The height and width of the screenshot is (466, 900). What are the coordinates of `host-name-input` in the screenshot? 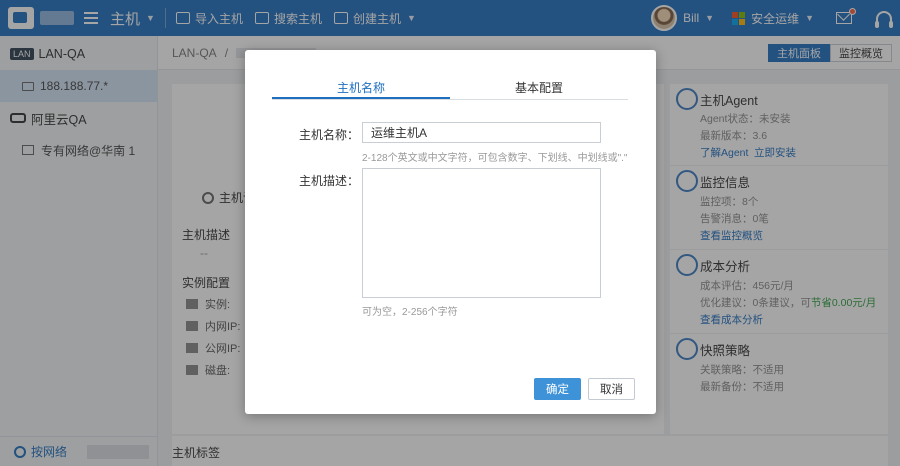 It's located at (481, 132).